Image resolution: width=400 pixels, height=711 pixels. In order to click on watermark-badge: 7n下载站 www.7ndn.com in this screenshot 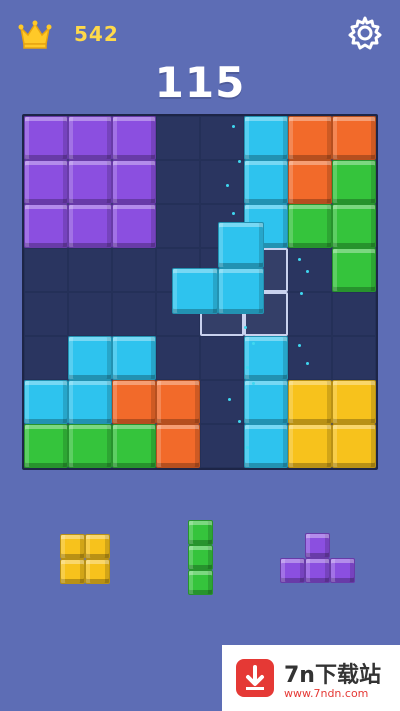, I will do `click(311, 678)`.